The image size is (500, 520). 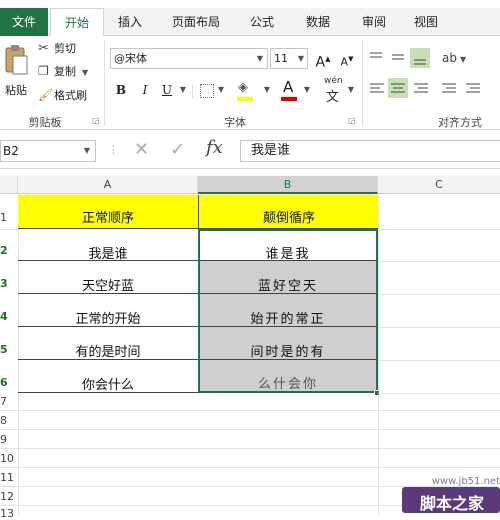 What do you see at coordinates (288, 212) in the screenshot?
I see `cell-b1: 颠倒循序` at bounding box center [288, 212].